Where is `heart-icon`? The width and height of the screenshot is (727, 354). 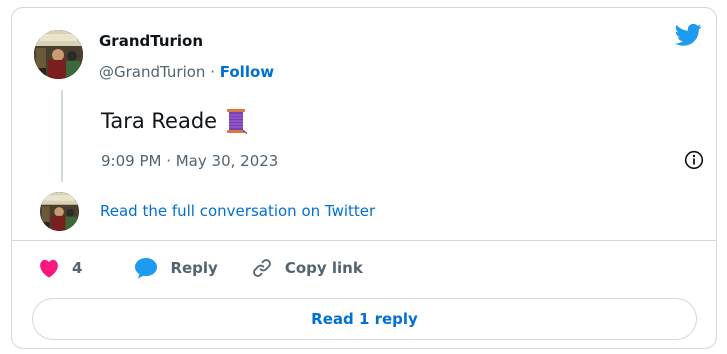
heart-icon is located at coordinates (49, 268).